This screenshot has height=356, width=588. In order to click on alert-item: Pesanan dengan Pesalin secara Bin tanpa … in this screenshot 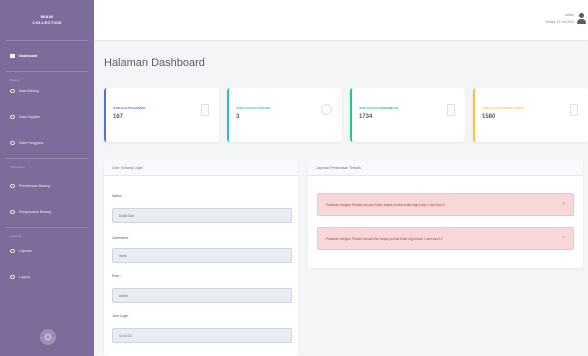, I will do `click(445, 238)`.